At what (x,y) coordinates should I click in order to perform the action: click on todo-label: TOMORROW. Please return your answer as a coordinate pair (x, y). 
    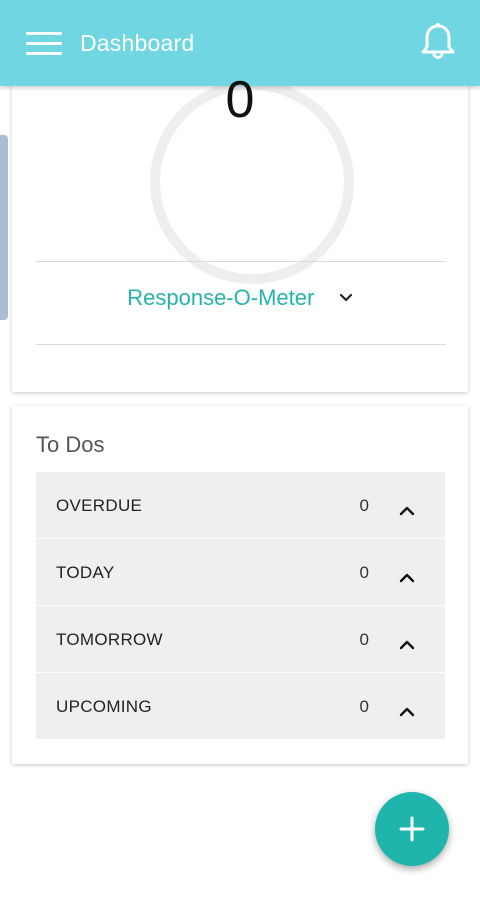
    Looking at the image, I should click on (109, 639).